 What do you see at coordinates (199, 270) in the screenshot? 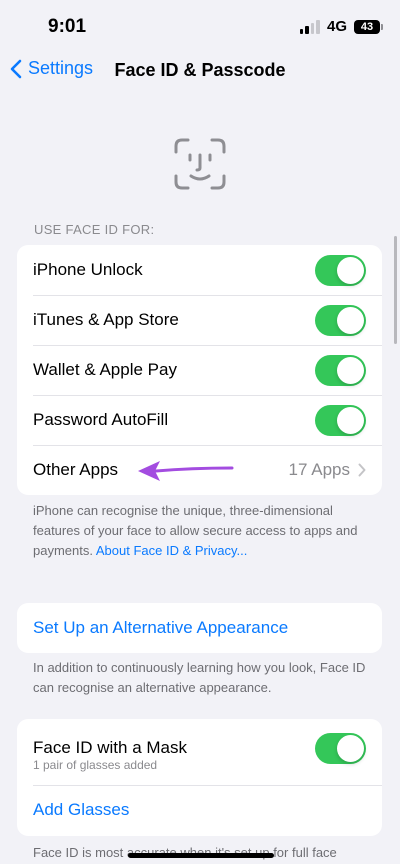
I see `row-iphone-unlock: iPhone Unlock` at bounding box center [199, 270].